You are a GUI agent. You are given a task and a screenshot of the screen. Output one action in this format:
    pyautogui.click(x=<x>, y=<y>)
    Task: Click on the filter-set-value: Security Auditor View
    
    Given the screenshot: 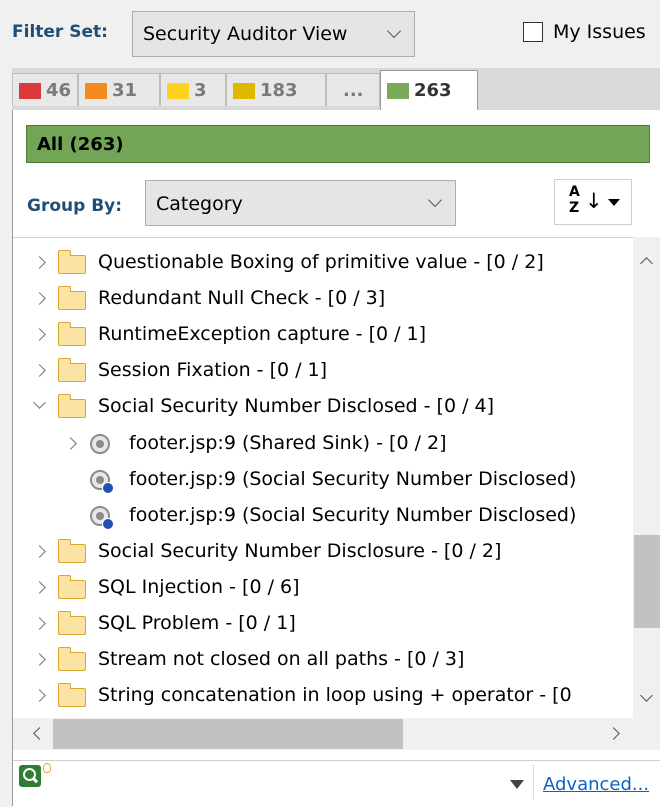 What is the action you would take?
    pyautogui.click(x=245, y=34)
    